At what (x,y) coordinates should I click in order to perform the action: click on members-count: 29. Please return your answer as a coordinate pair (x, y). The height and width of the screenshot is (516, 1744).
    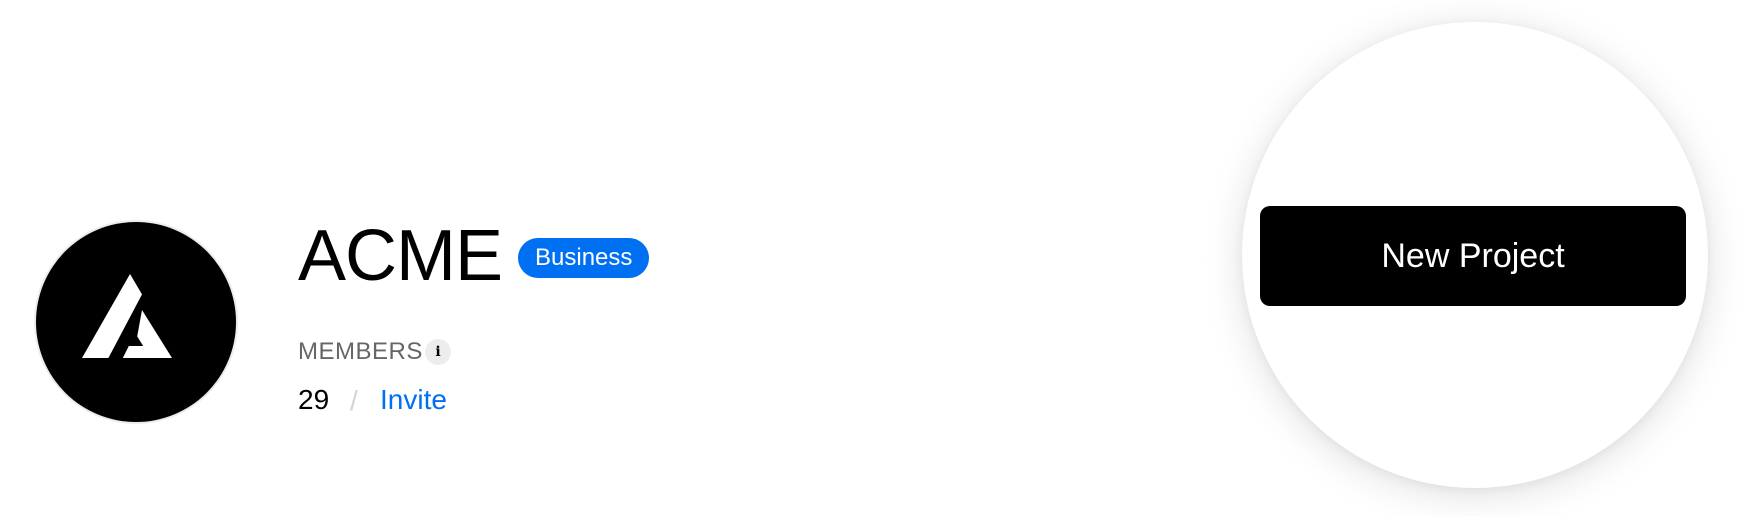
    Looking at the image, I should click on (314, 399).